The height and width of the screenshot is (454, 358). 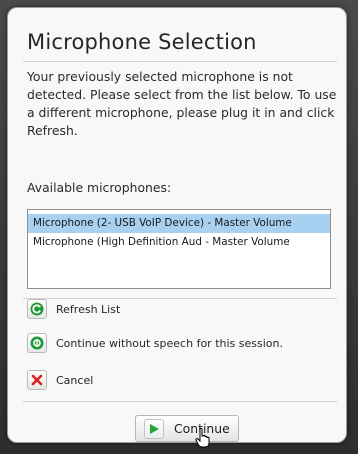 What do you see at coordinates (99, 187) in the screenshot?
I see `available-microphones-label: Available microphones:` at bounding box center [99, 187].